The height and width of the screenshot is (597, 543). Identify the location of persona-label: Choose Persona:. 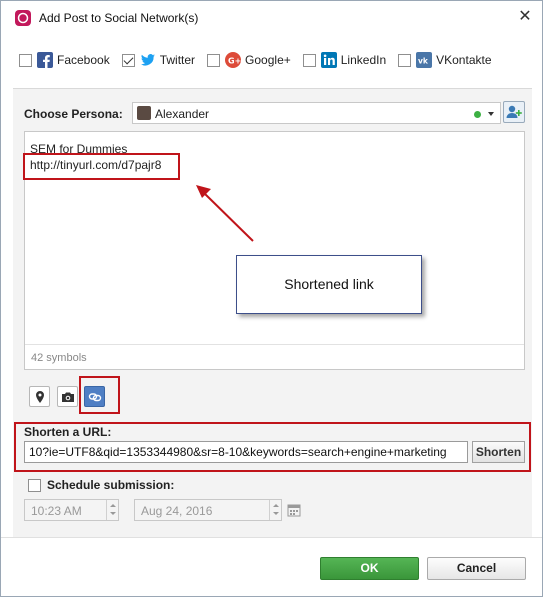
(73, 114).